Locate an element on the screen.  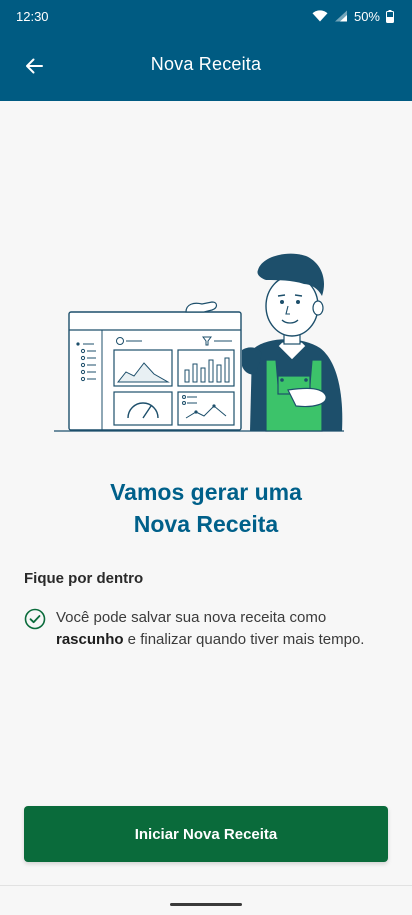
battery-icon is located at coordinates (390, 16).